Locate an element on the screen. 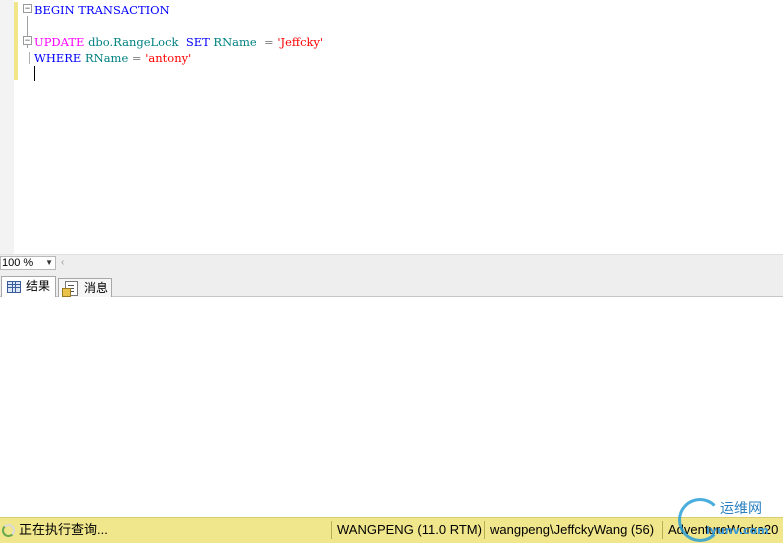  connection-user: wangpeng\JeffckyWang (56) is located at coordinates (572, 529).